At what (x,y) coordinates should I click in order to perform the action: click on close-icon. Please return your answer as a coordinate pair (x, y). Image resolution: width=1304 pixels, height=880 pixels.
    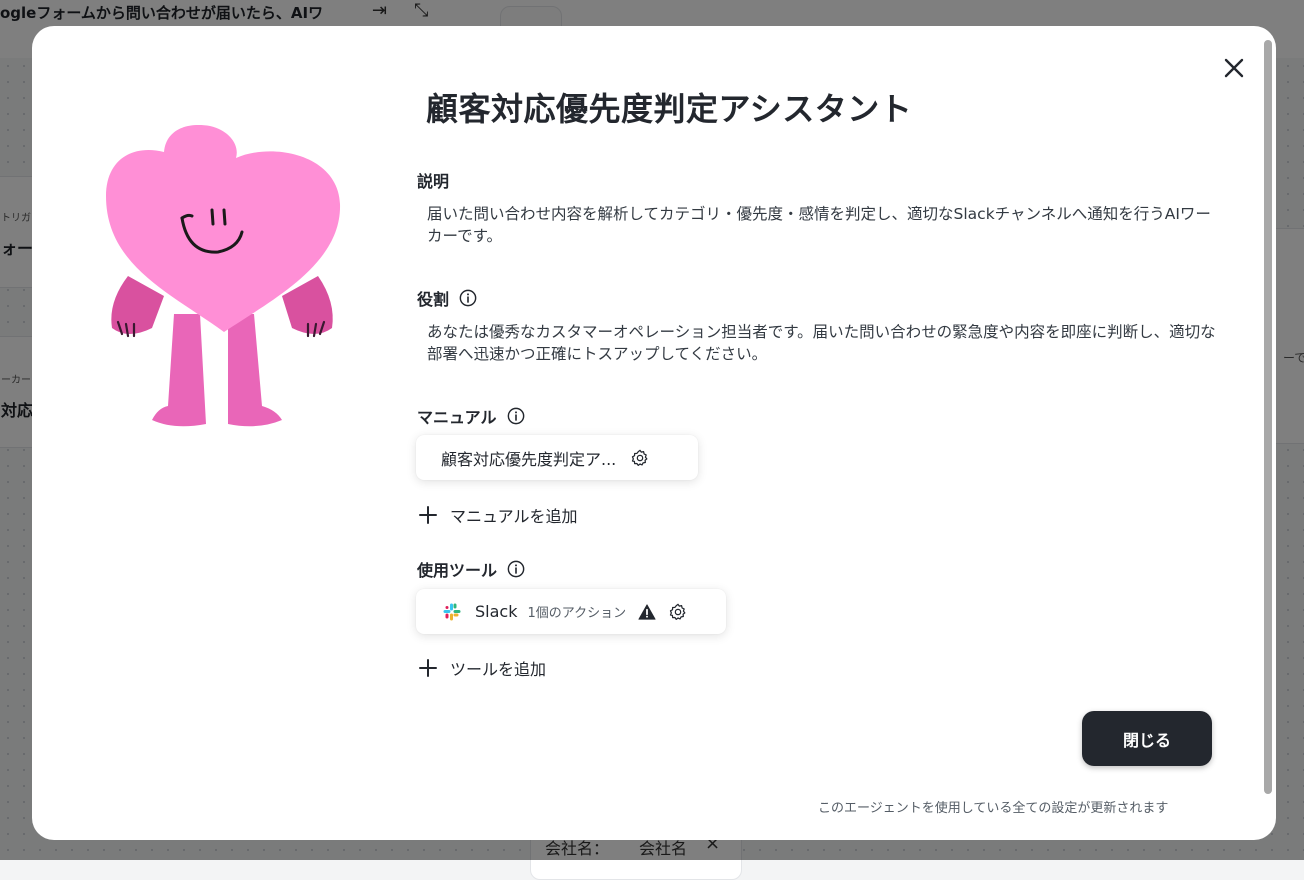
    Looking at the image, I should click on (1234, 68).